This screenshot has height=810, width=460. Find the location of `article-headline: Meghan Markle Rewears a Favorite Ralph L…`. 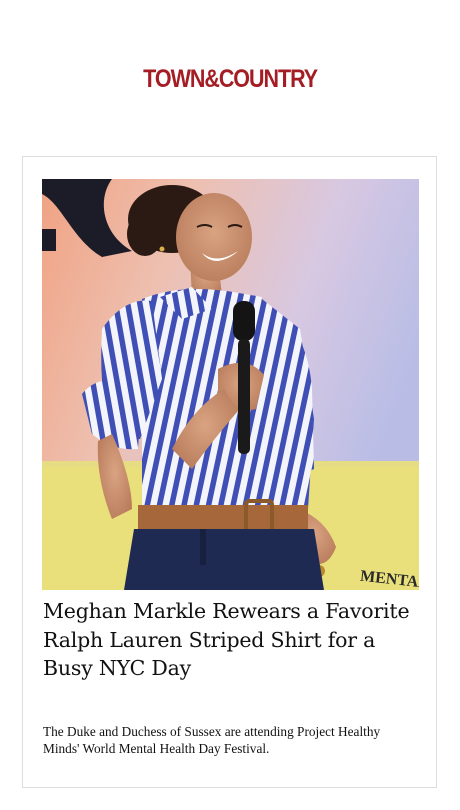

article-headline: Meghan Markle Rewears a Favorite Ralph L… is located at coordinates (228, 640).